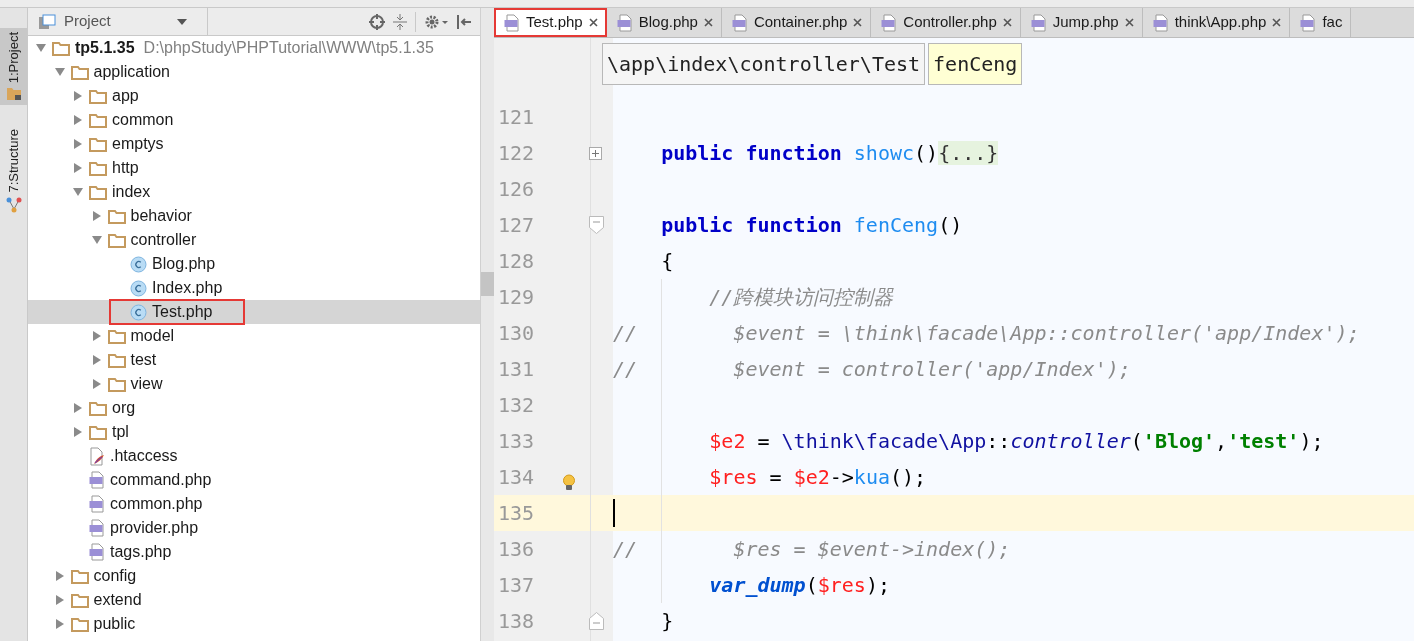  Describe the element at coordinates (13, 171) in the screenshot. I see `tool-window-tab: 7:Structure` at that location.